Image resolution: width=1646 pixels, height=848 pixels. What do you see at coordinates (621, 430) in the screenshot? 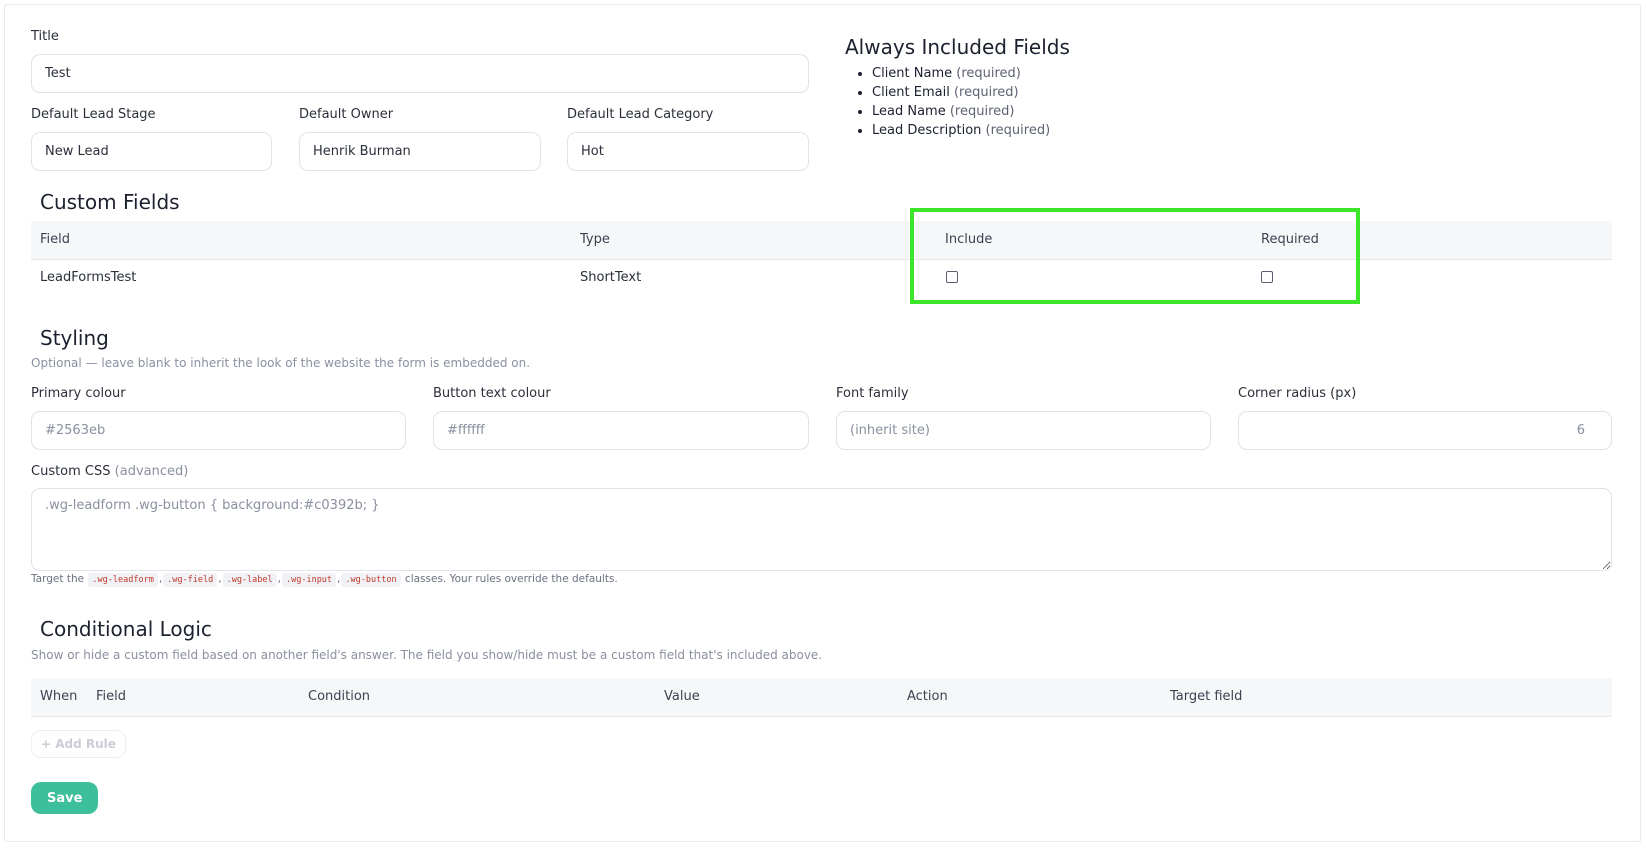
I see `button-text-colour-input` at bounding box center [621, 430].